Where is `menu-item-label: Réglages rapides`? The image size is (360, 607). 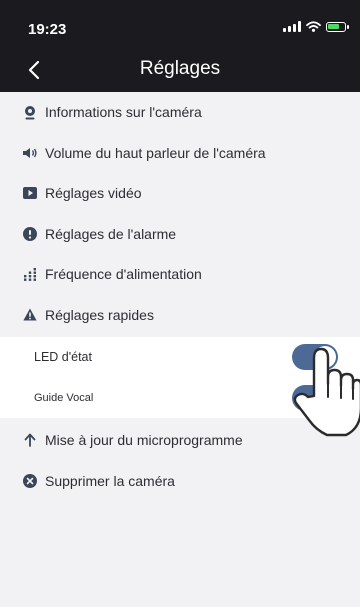
menu-item-label: Réglages rapides is located at coordinates (99, 314).